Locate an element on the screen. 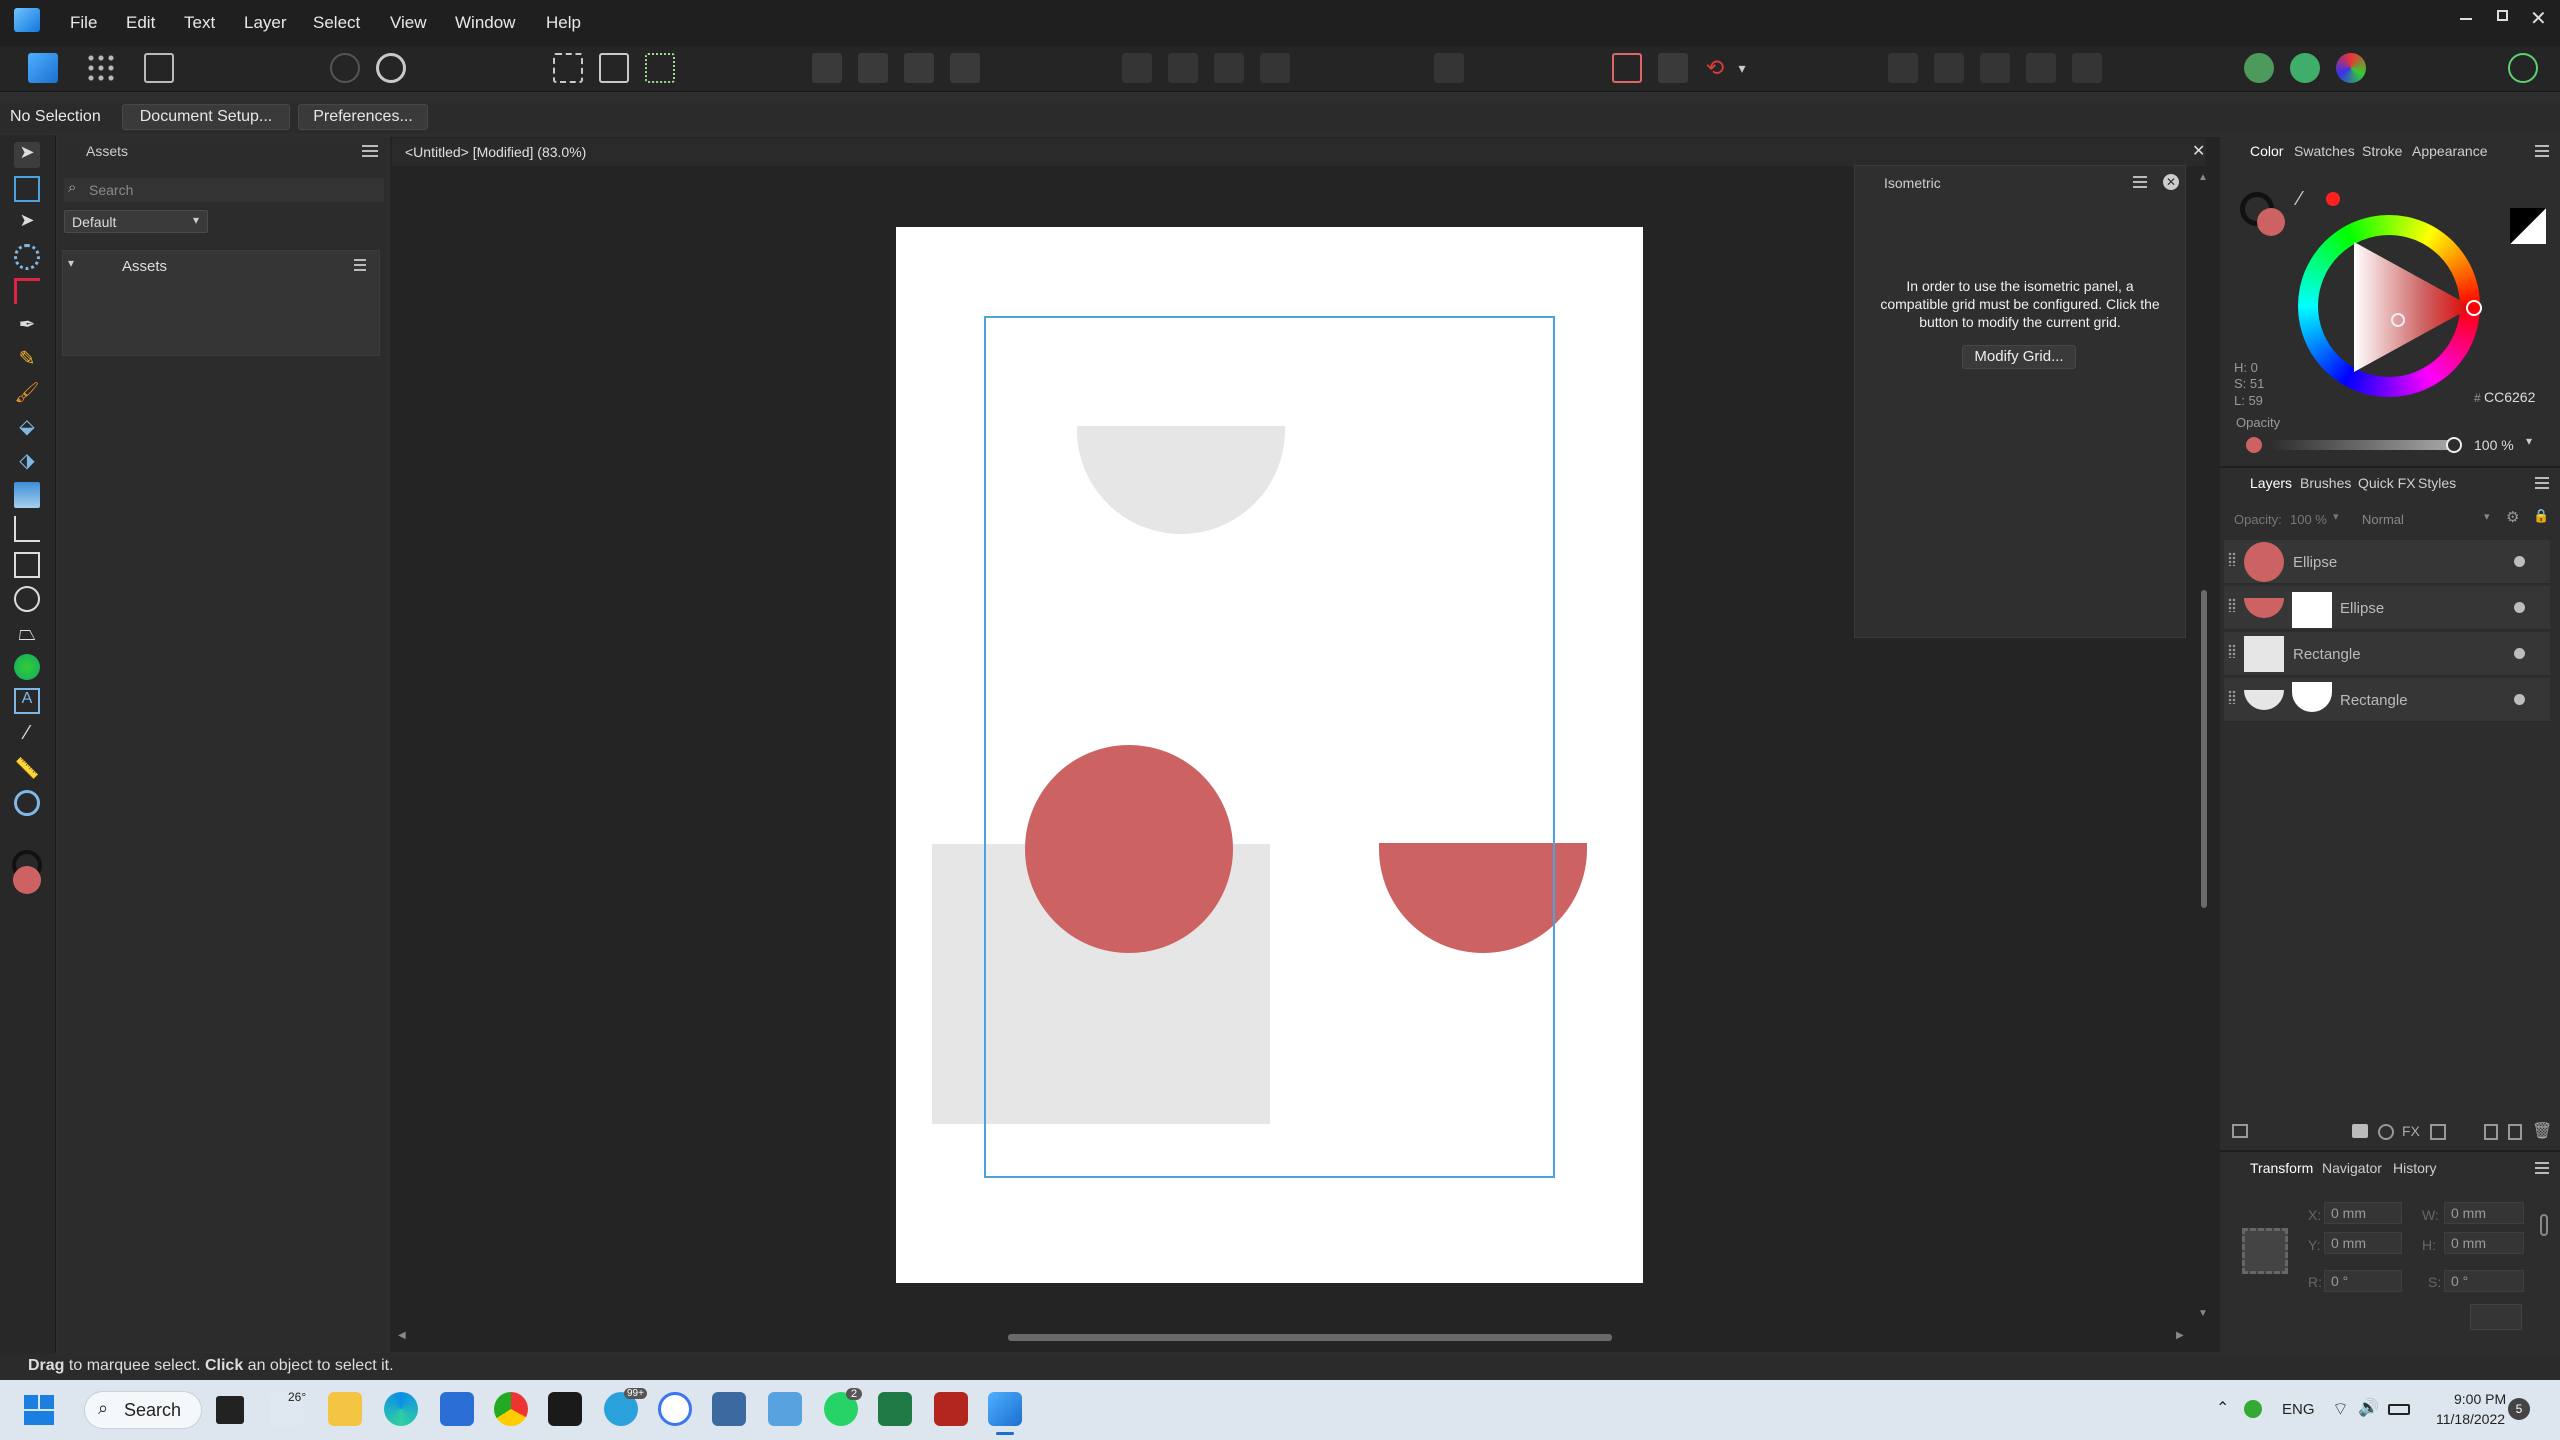 The image size is (2560, 1440). minimize-button is located at coordinates (2466, 19).